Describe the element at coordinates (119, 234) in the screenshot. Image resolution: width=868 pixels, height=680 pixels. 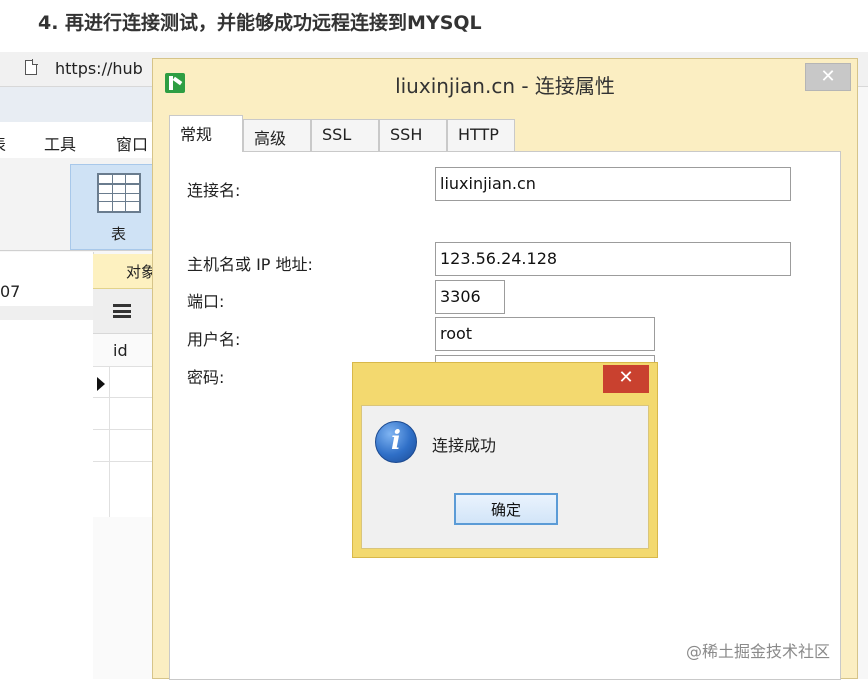
I see `table-button-label: 表` at that location.